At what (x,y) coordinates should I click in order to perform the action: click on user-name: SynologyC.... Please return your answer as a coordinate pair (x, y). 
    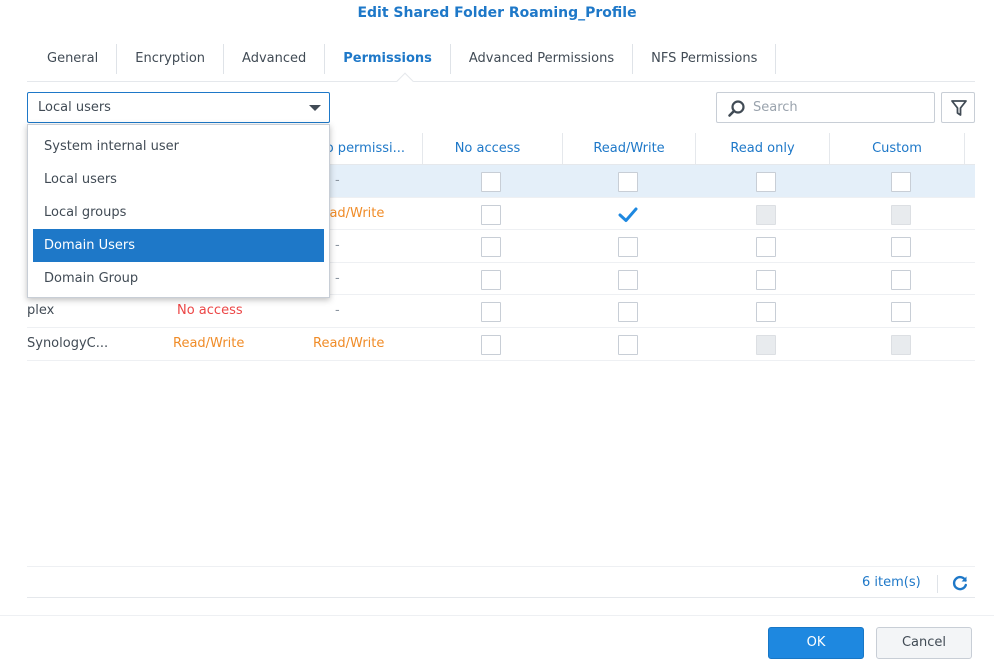
    Looking at the image, I should click on (68, 343).